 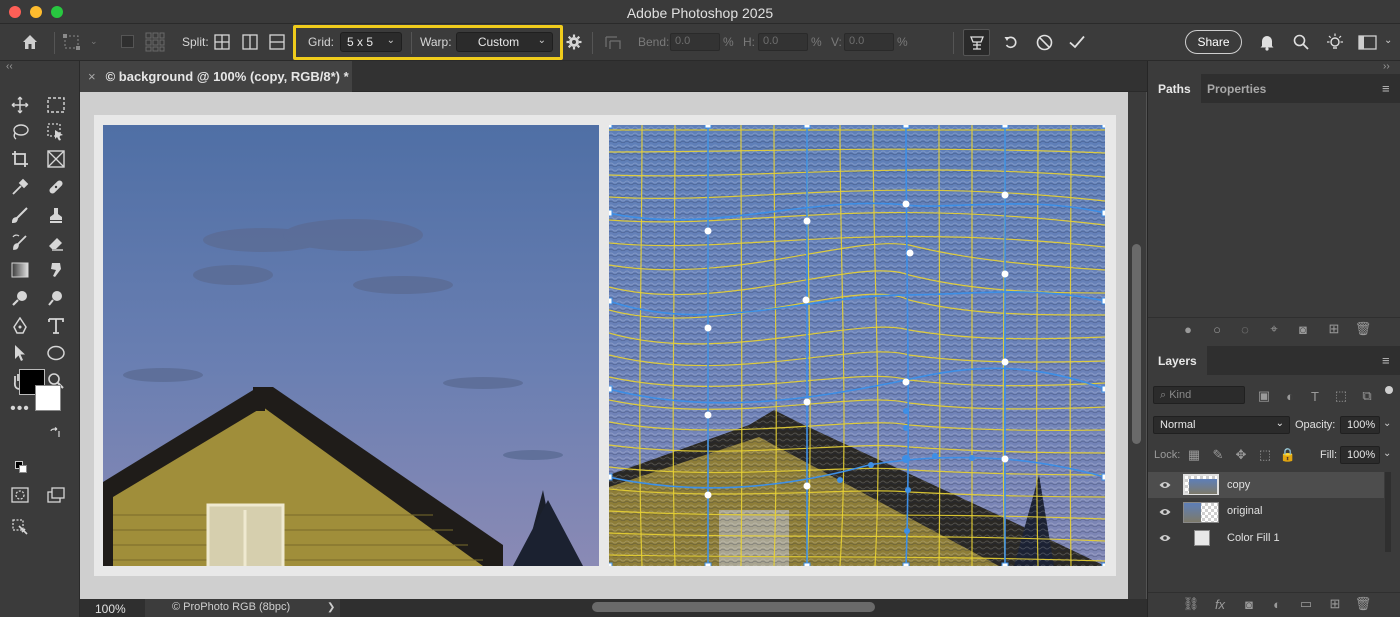 What do you see at coordinates (1306, 603) in the screenshot?
I see `new-group-icon: ▭` at bounding box center [1306, 603].